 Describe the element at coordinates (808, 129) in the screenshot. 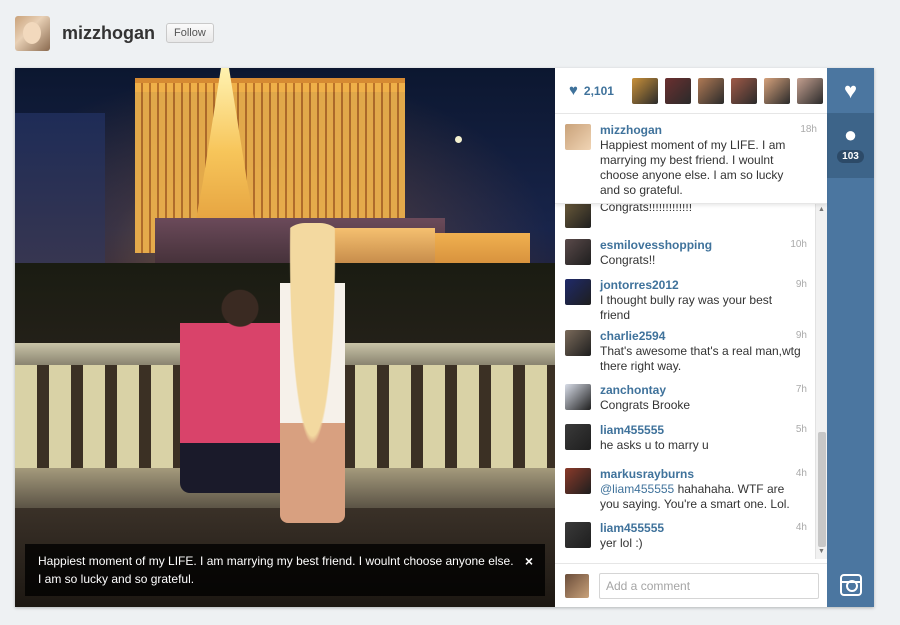

I see `comment-time: 18h` at that location.